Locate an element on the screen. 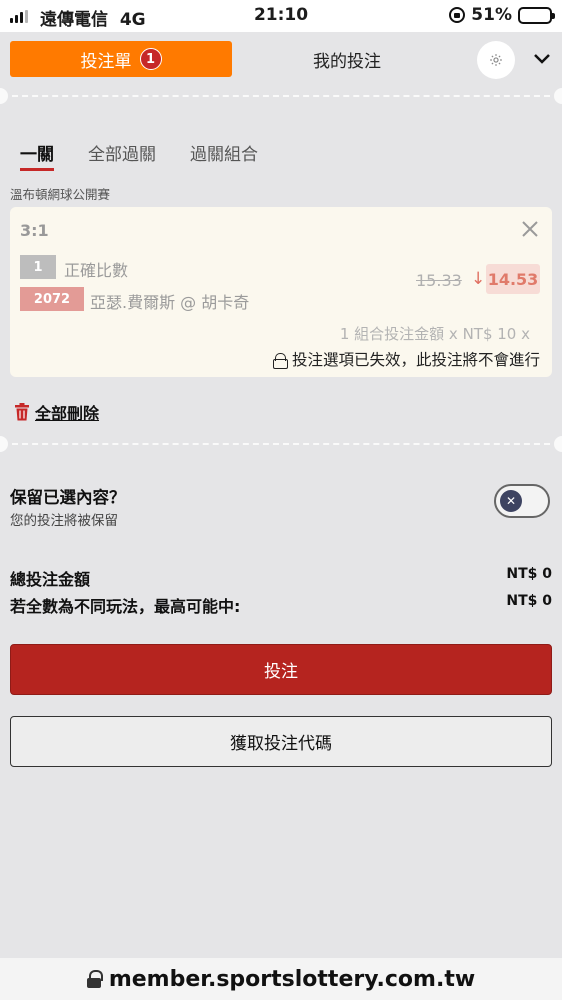 Image resolution: width=562 pixels, height=1000 pixels. tab-betslip-label: 投注單 is located at coordinates (106, 61).